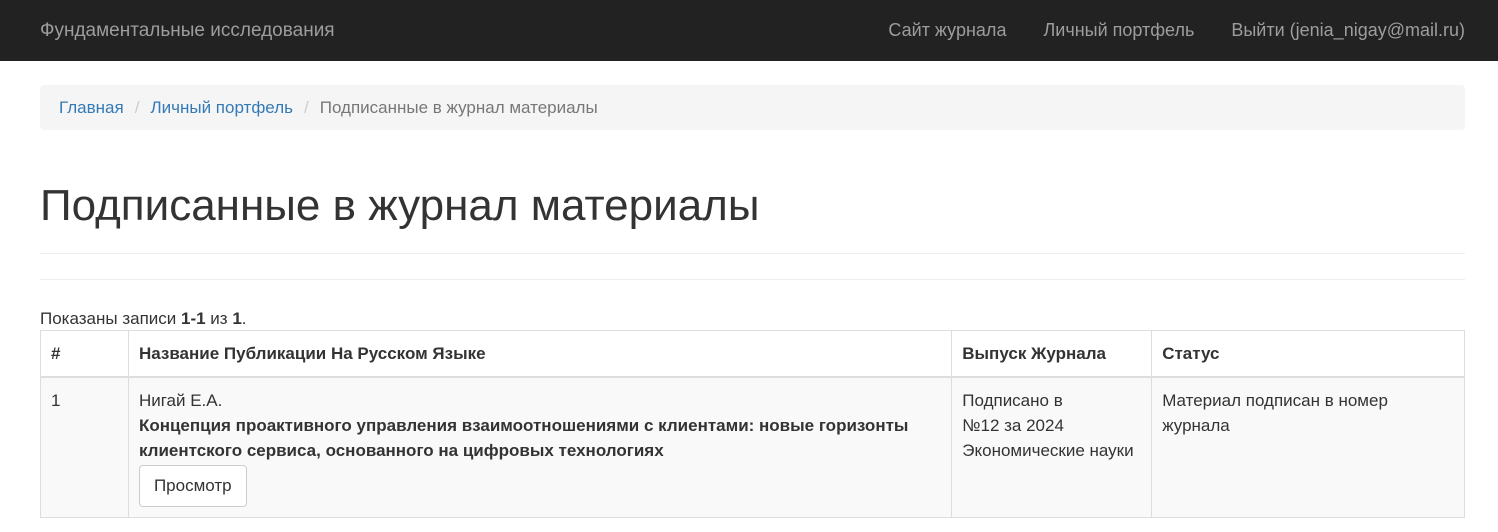 The height and width of the screenshot is (532, 1498). I want to click on column-header-status: Статус, so click(1308, 354).